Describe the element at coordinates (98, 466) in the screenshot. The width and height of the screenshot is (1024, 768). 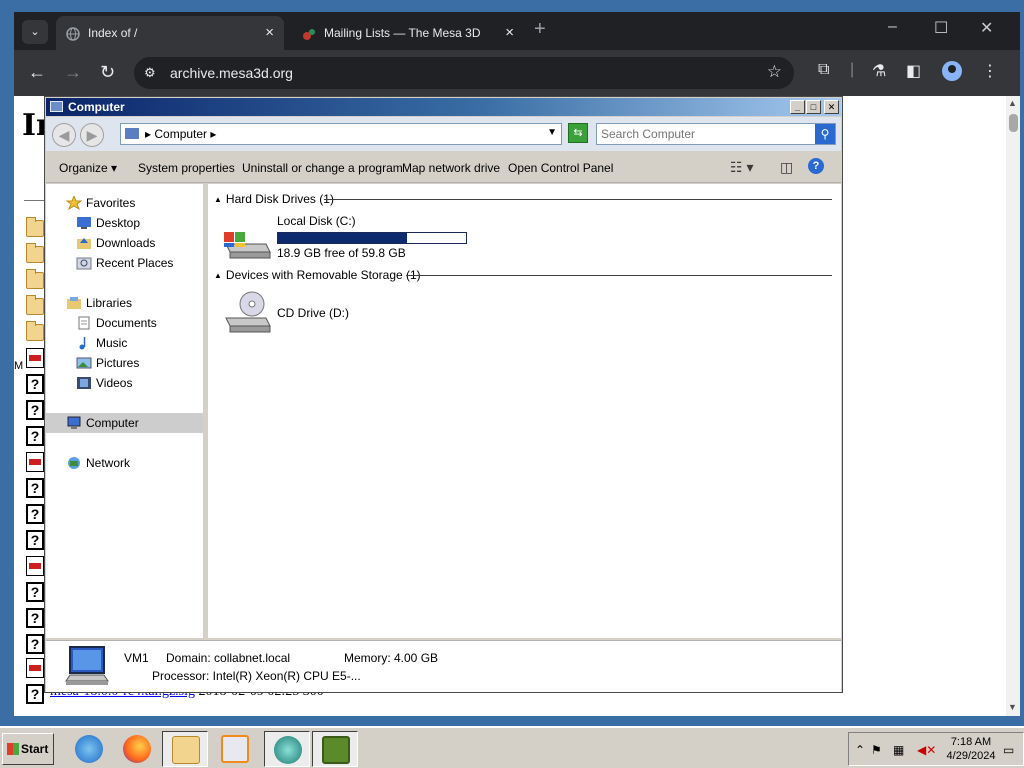
I see `nav-network: Network` at that location.